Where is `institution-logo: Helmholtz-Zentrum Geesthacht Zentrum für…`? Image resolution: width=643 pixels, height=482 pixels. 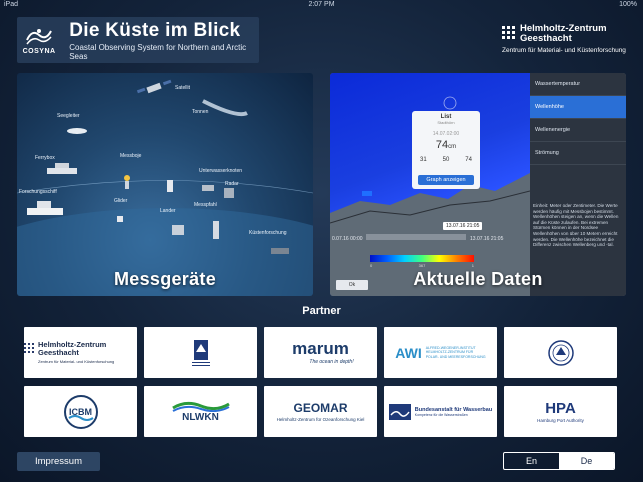 institution-logo: Helmholtz-Zentrum Geesthacht Zentrum für… is located at coordinates (564, 39).